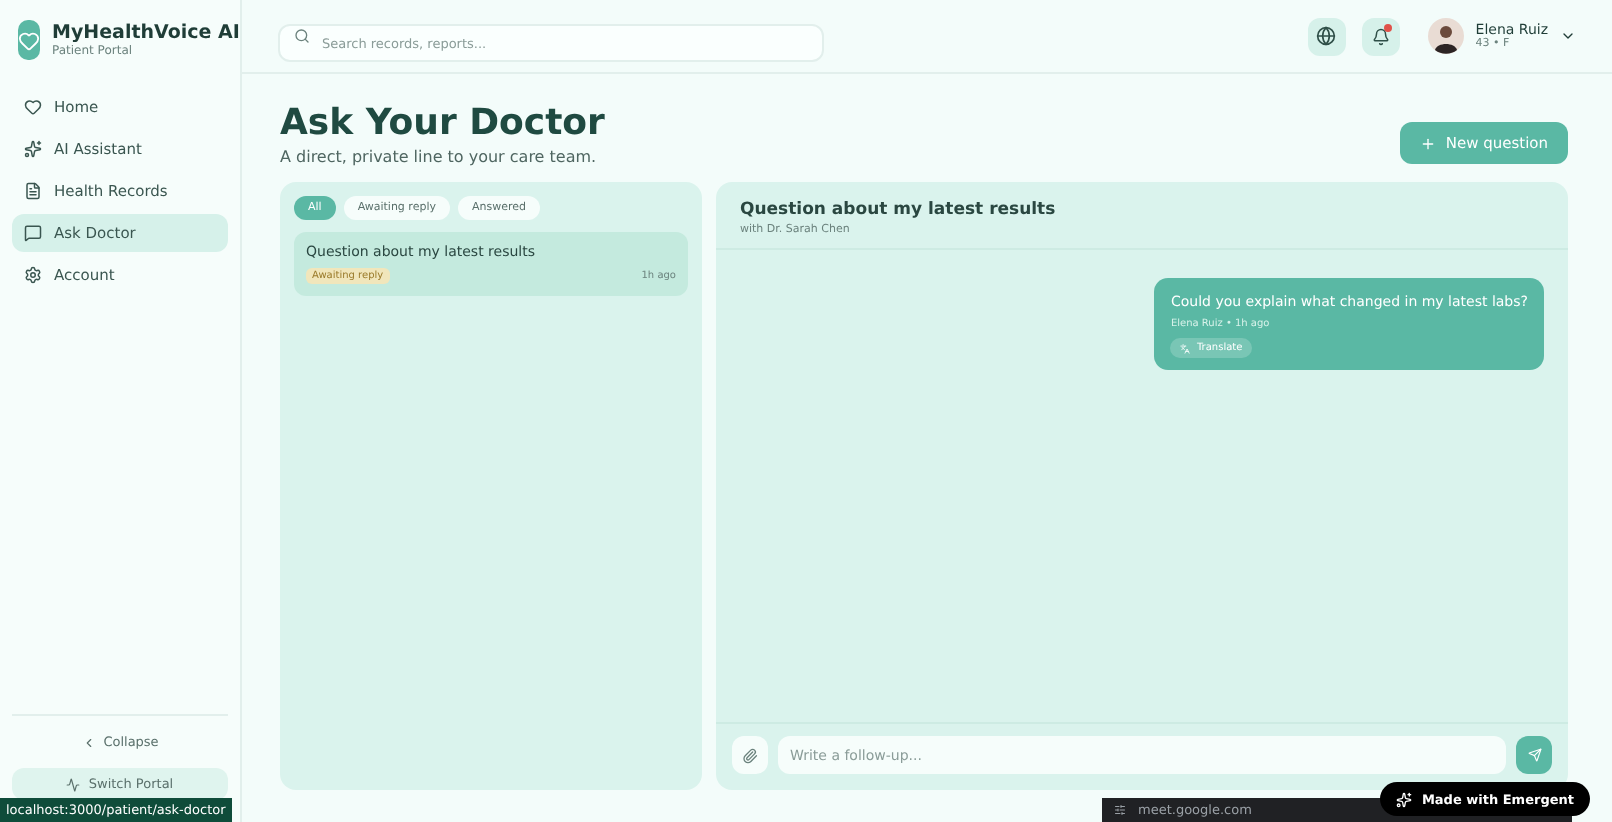  What do you see at coordinates (439, 157) in the screenshot?
I see `page-subtitle: A direct, private line to your care team.` at bounding box center [439, 157].